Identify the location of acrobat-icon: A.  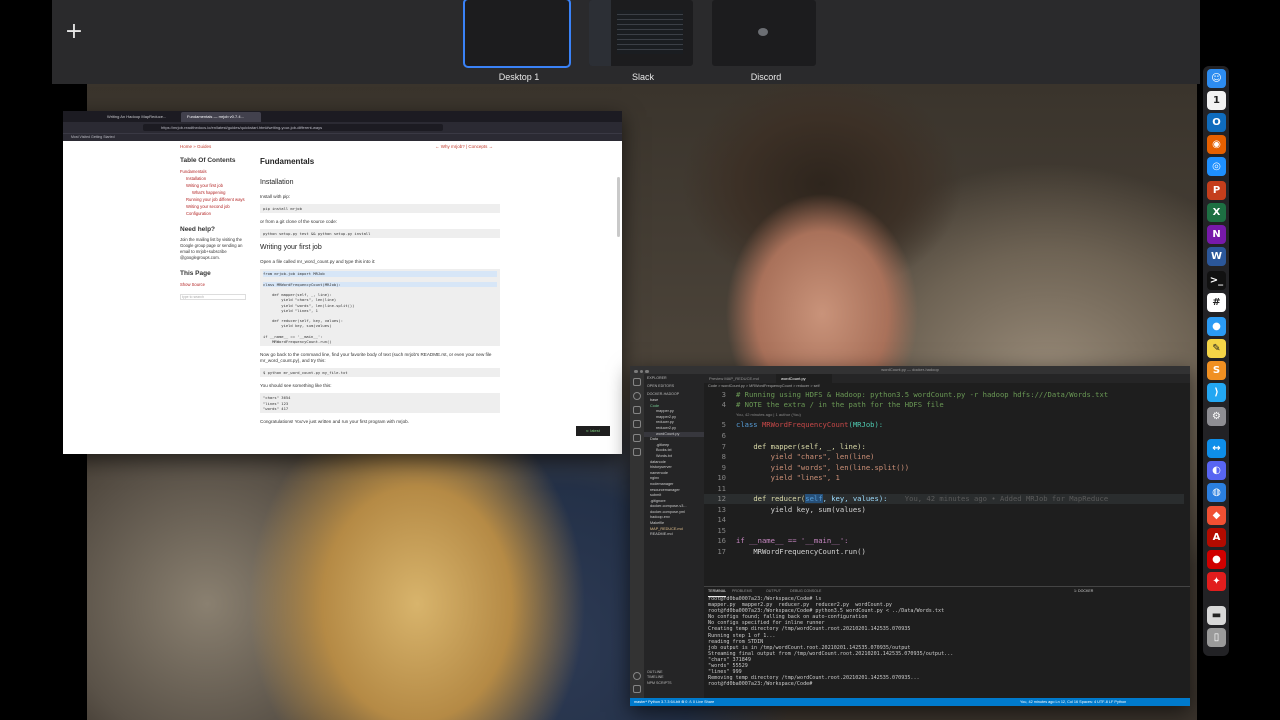
(1216, 537).